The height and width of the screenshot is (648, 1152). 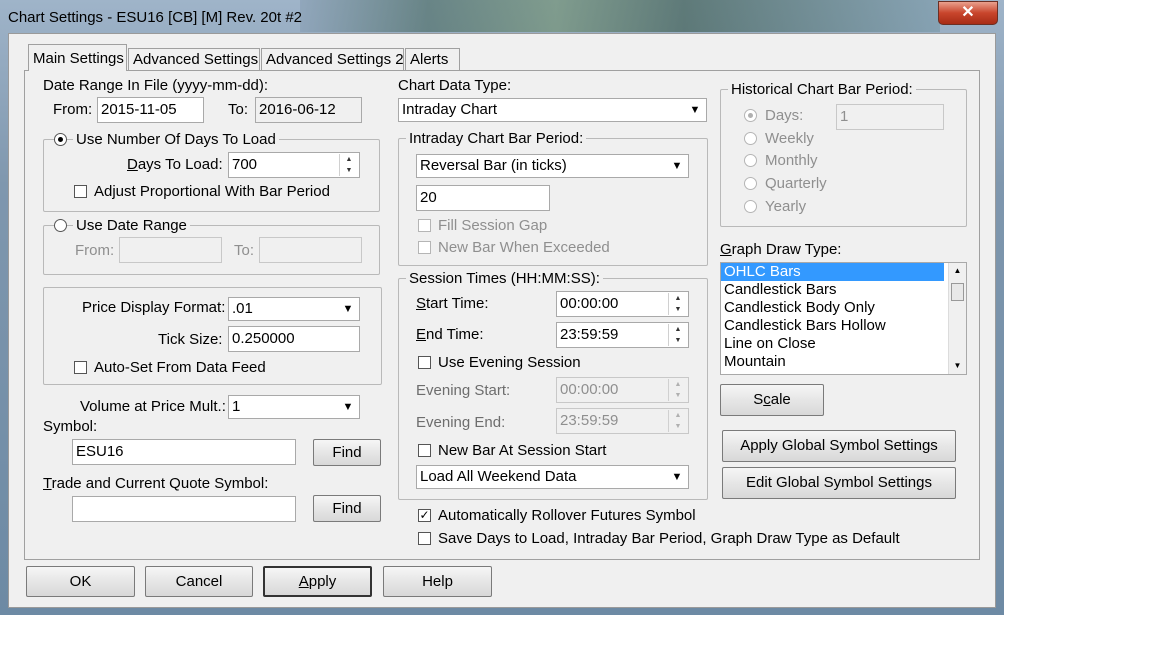 I want to click on chart-data-type-value: Intraday Chart, so click(x=450, y=109).